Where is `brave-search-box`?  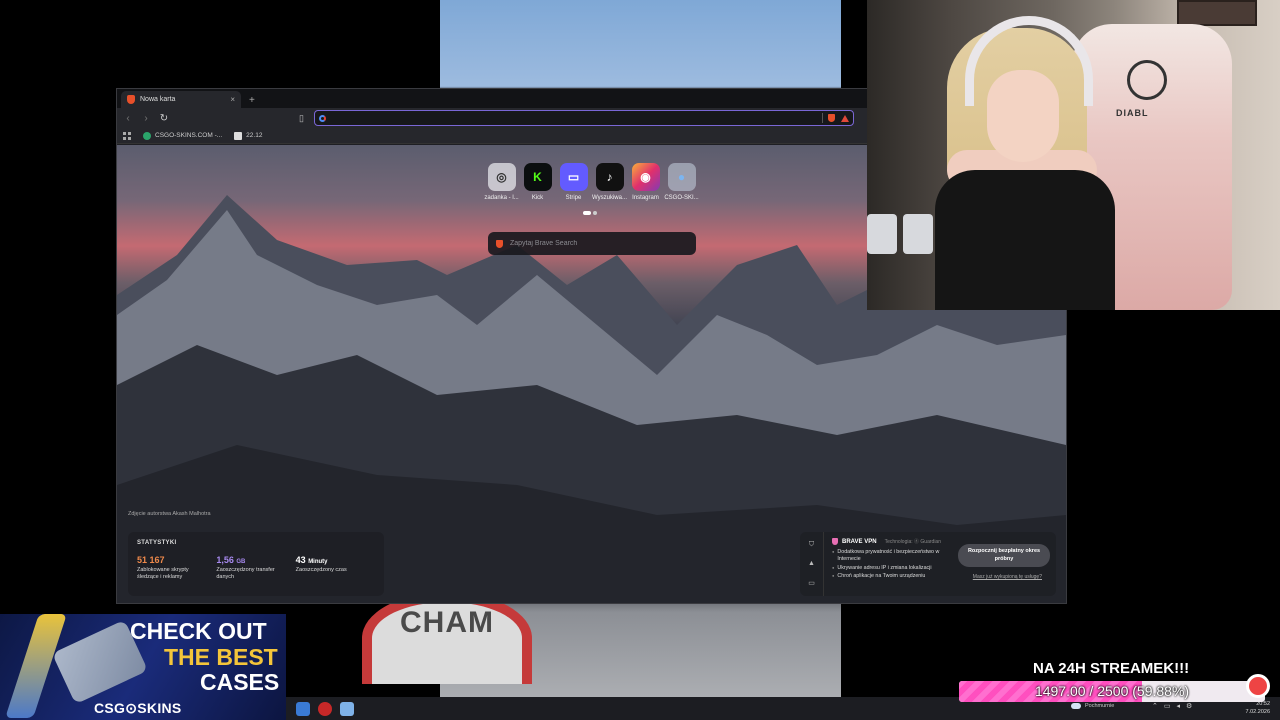
brave-search-box is located at coordinates (592, 243).